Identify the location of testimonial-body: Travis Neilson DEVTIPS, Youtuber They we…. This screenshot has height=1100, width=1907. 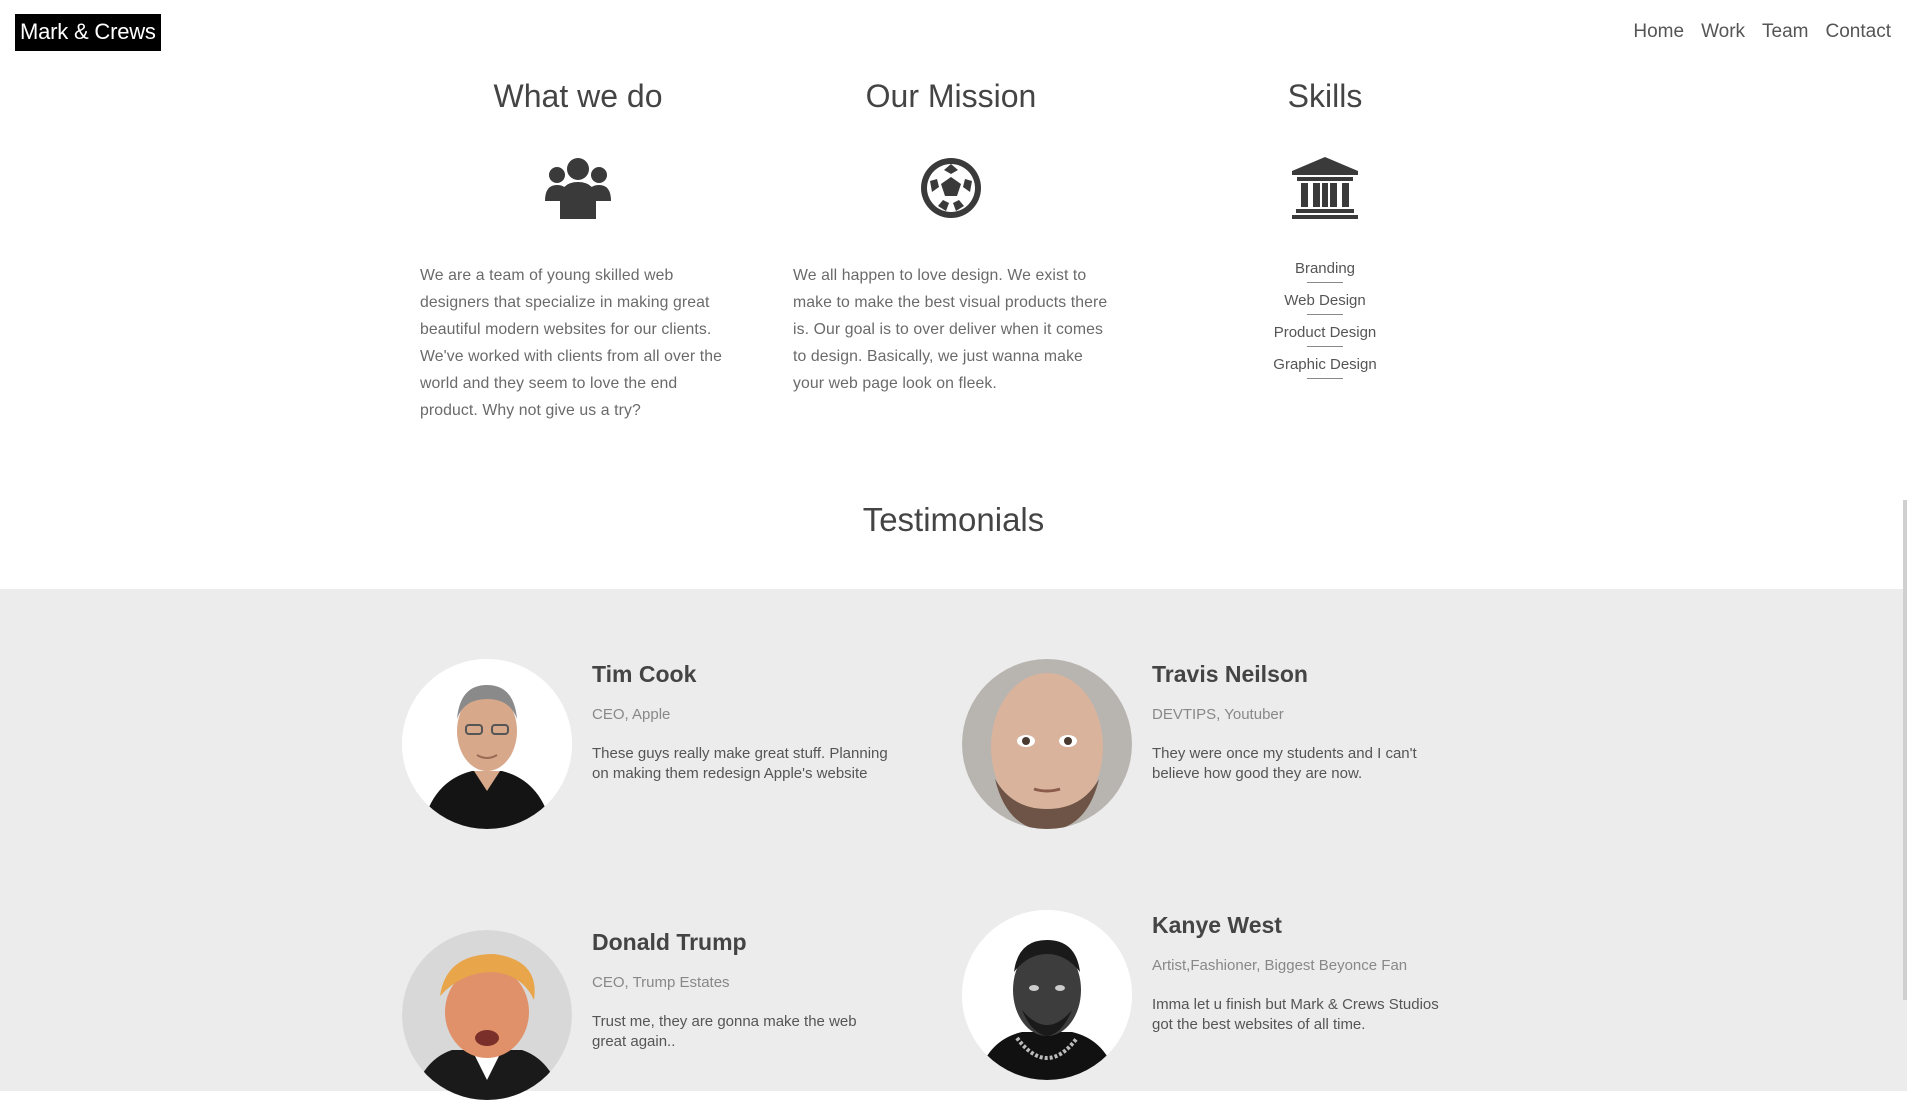
(1322, 721).